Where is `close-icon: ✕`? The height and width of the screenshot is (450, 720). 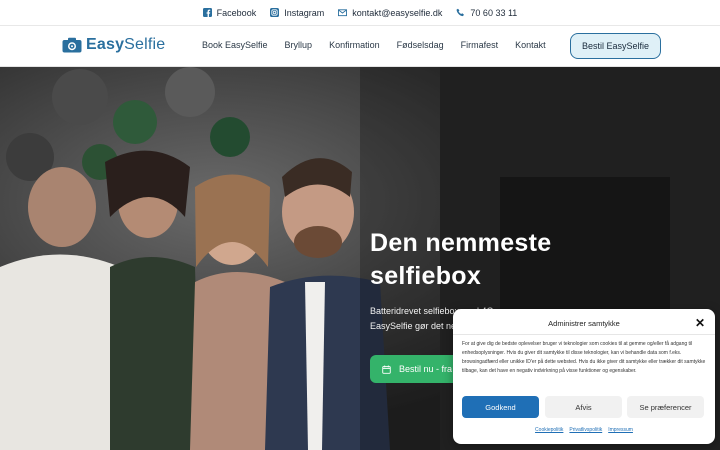 close-icon: ✕ is located at coordinates (700, 323).